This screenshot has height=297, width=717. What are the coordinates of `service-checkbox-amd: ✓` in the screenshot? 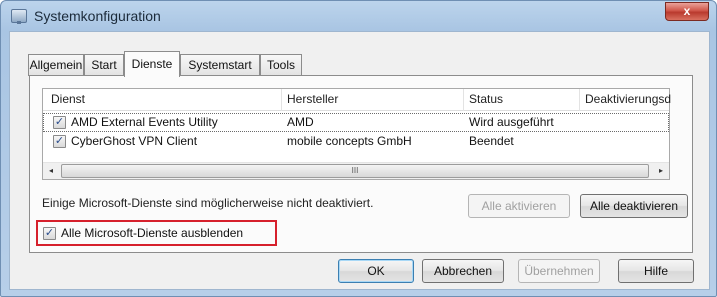 It's located at (59, 122).